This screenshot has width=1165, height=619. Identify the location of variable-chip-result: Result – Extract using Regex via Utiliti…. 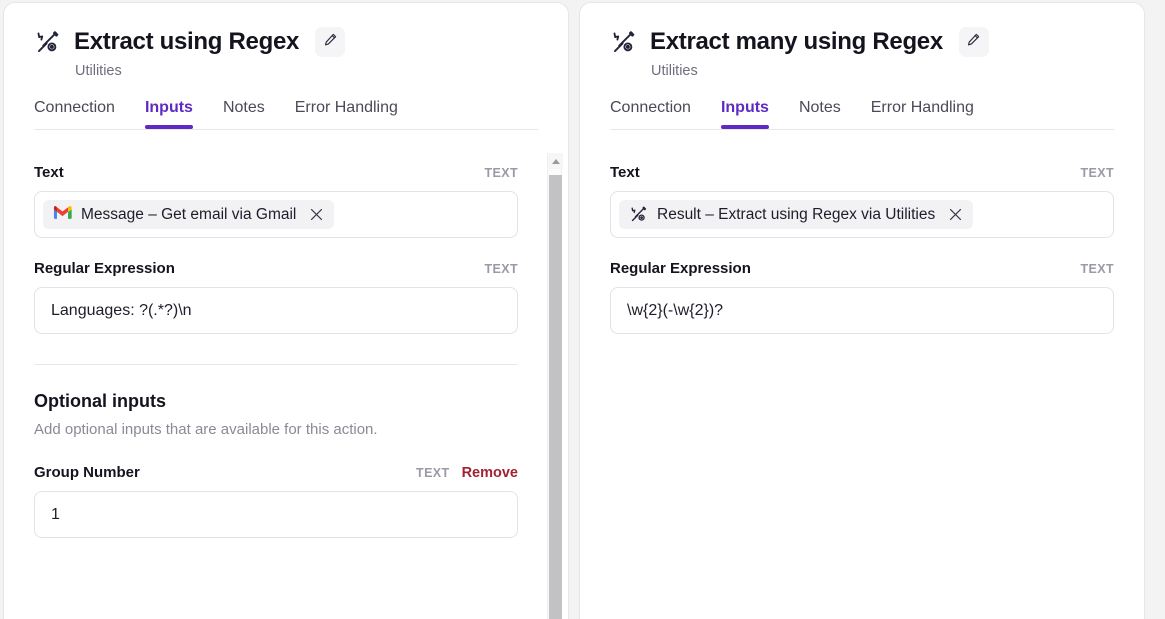
(796, 214).